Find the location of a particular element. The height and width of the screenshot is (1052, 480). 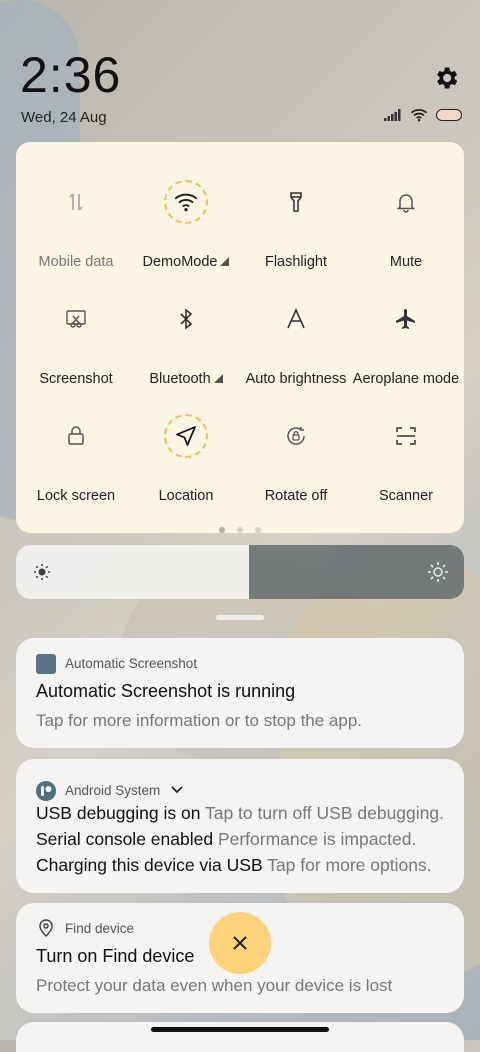

android-system-icon is located at coordinates (46, 791).